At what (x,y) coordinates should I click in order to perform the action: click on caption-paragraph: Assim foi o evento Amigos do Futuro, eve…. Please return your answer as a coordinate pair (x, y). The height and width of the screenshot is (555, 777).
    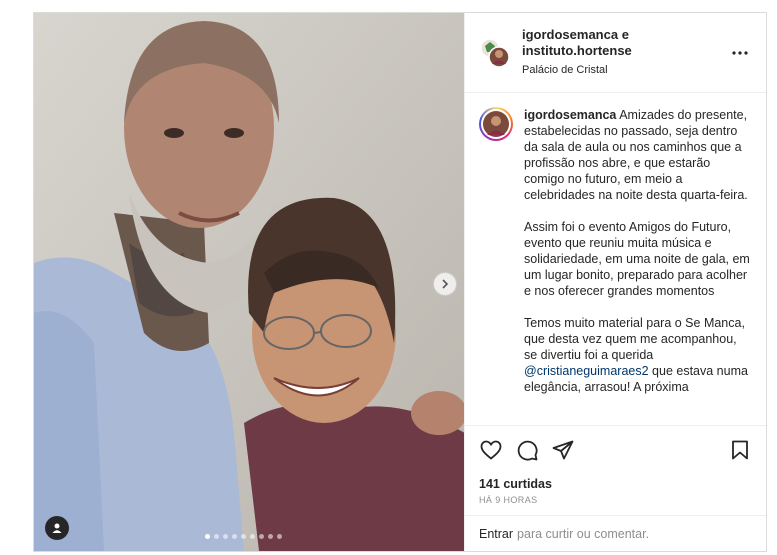
    Looking at the image, I should click on (637, 259).